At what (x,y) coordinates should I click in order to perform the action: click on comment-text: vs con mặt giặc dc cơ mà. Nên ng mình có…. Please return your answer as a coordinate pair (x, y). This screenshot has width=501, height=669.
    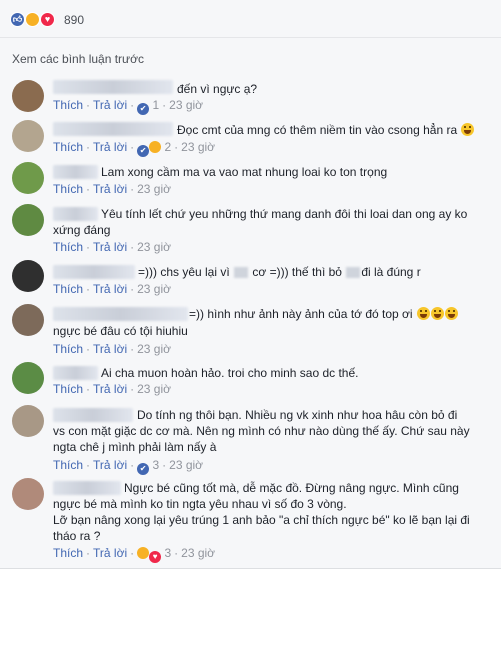
    Looking at the image, I should click on (261, 431).